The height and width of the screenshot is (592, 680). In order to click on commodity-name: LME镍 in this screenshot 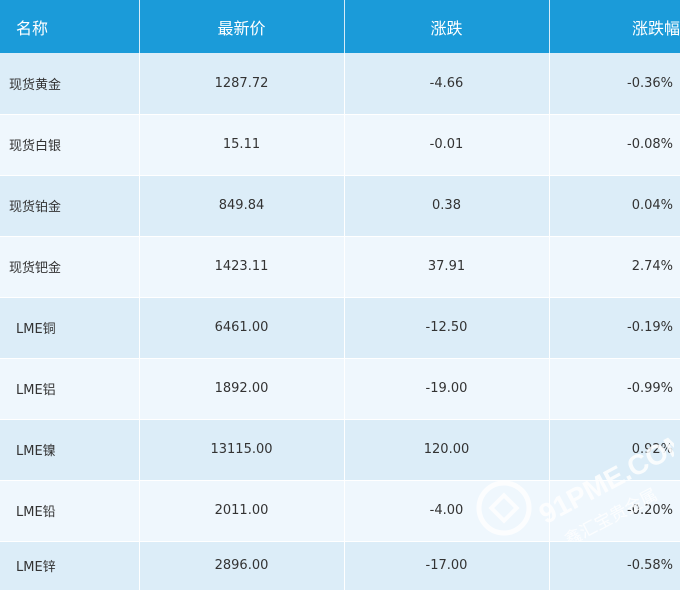, I will do `click(70, 450)`.